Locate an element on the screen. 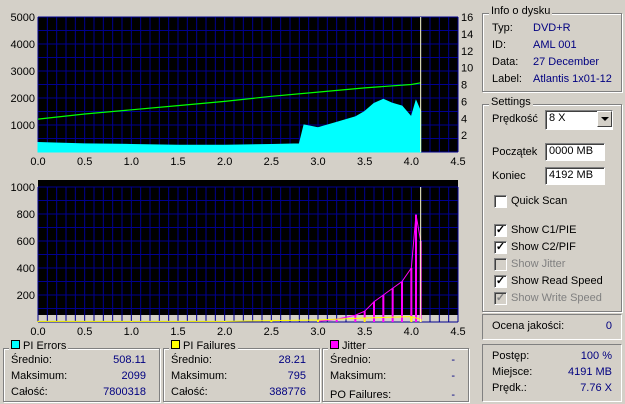 This screenshot has height=404, width=625. x-tick-label: 0.5 is located at coordinates (84, 162).